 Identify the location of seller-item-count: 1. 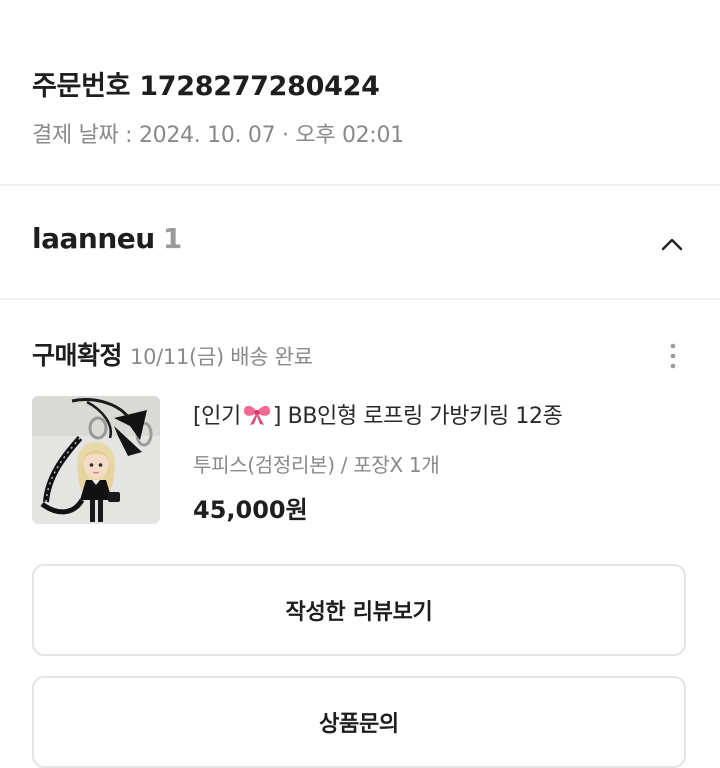
(172, 238).